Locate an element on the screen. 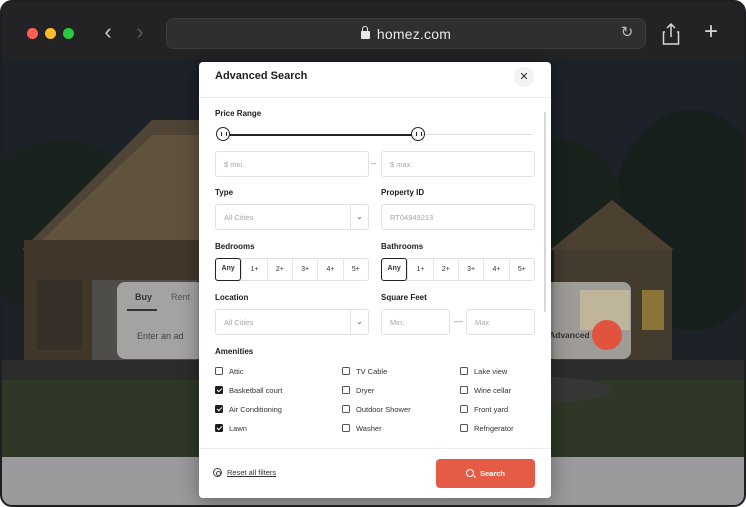 This screenshot has width=746, height=507. bedrooms-option: 3+ is located at coordinates (304, 269).